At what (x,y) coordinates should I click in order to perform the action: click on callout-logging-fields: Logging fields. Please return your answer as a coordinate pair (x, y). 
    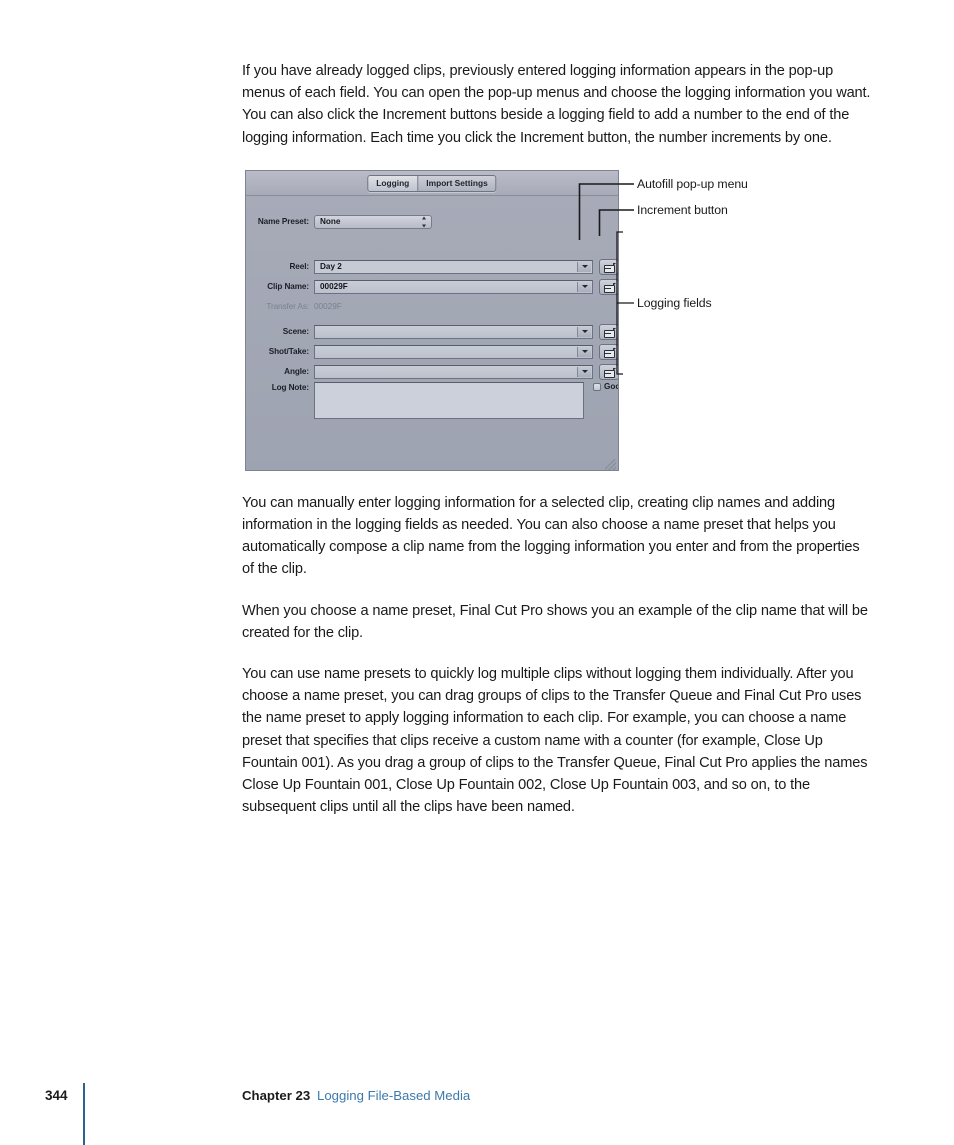
    Looking at the image, I should click on (674, 302).